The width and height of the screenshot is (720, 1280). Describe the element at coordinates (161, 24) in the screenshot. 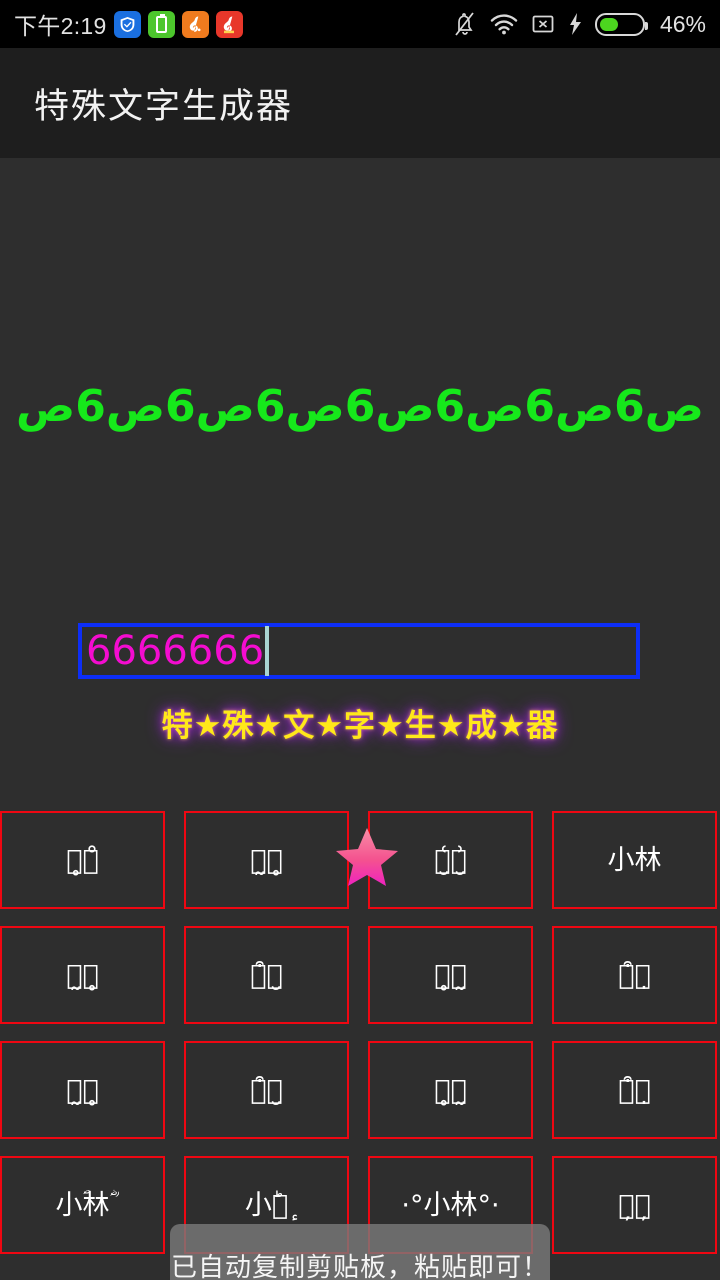

I see `battery-app-icon` at that location.